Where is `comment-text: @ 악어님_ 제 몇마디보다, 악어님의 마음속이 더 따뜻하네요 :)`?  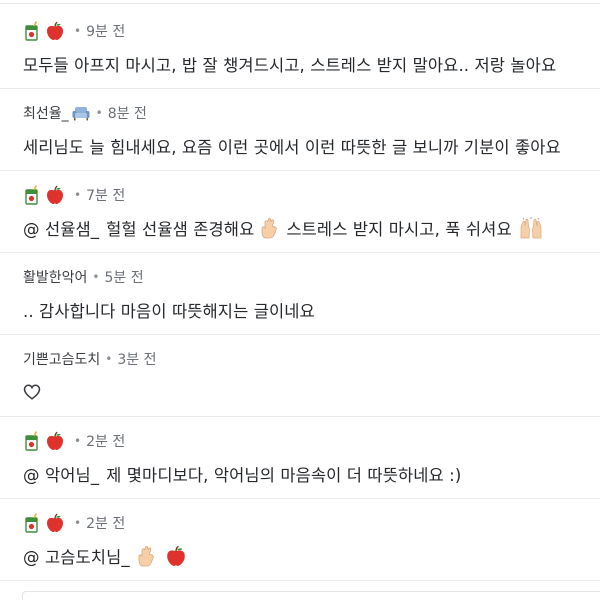 comment-text: @ 악어님_ 제 몇마디보다, 악어님의 마음속이 더 따뜻하네요 :) is located at coordinates (242, 474).